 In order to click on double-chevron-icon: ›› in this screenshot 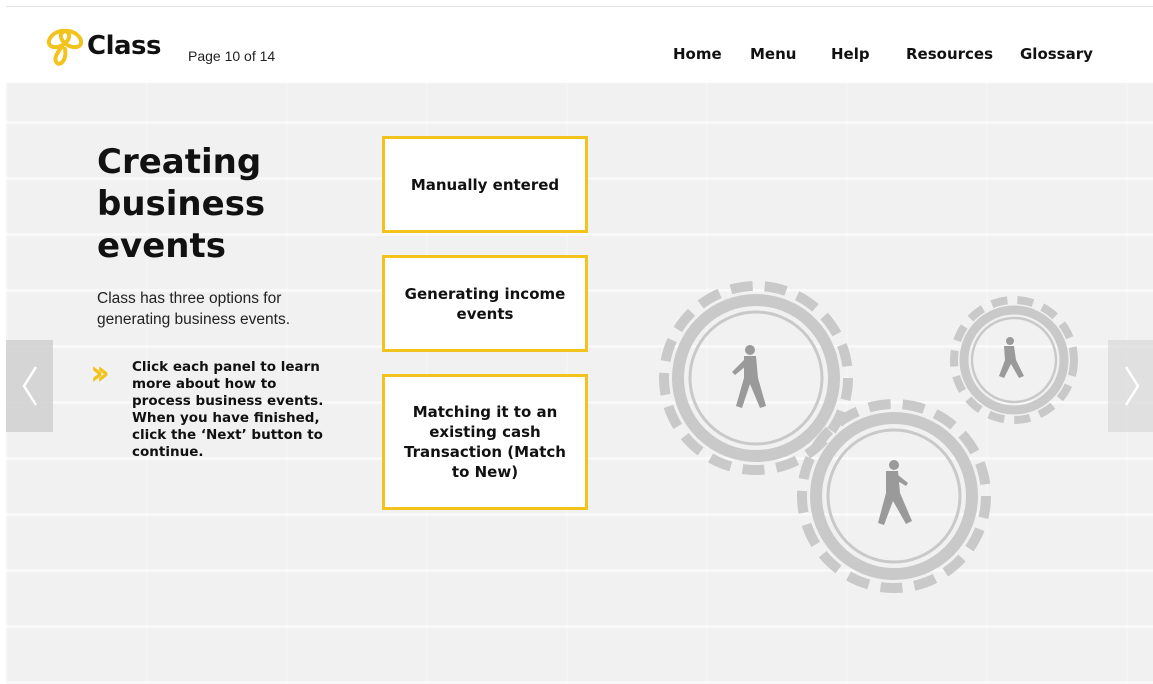, I will do `click(100, 373)`.